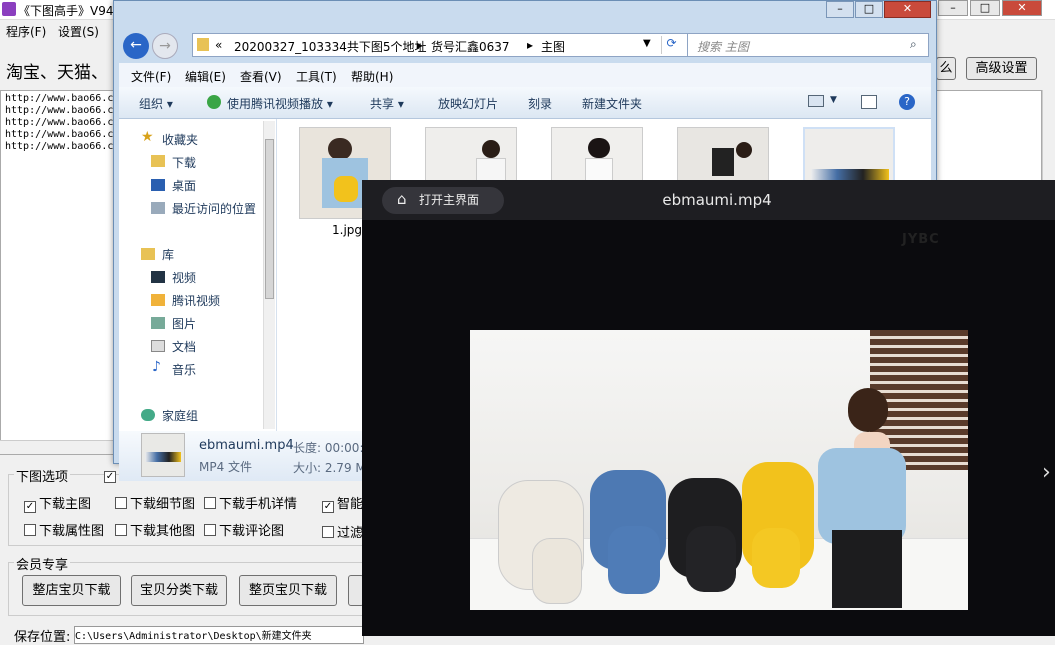 The image size is (1055, 645). Describe the element at coordinates (205, 76) in the screenshot. I see `menu-edit: 编辑(E)` at that location.